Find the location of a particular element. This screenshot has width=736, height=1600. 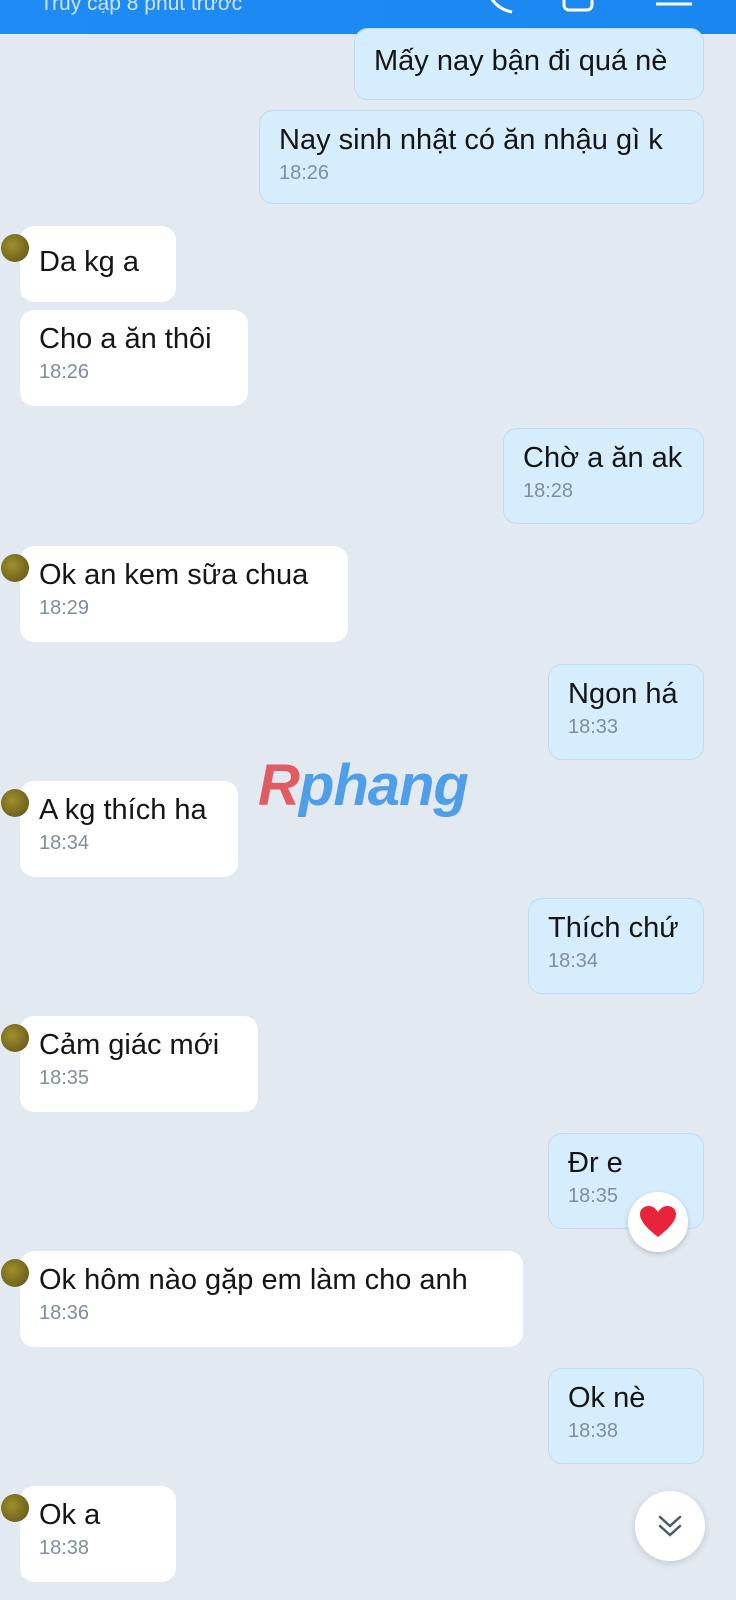

message-text: Nay sinh nhật có ăn nhậu gì k is located at coordinates (471, 140).